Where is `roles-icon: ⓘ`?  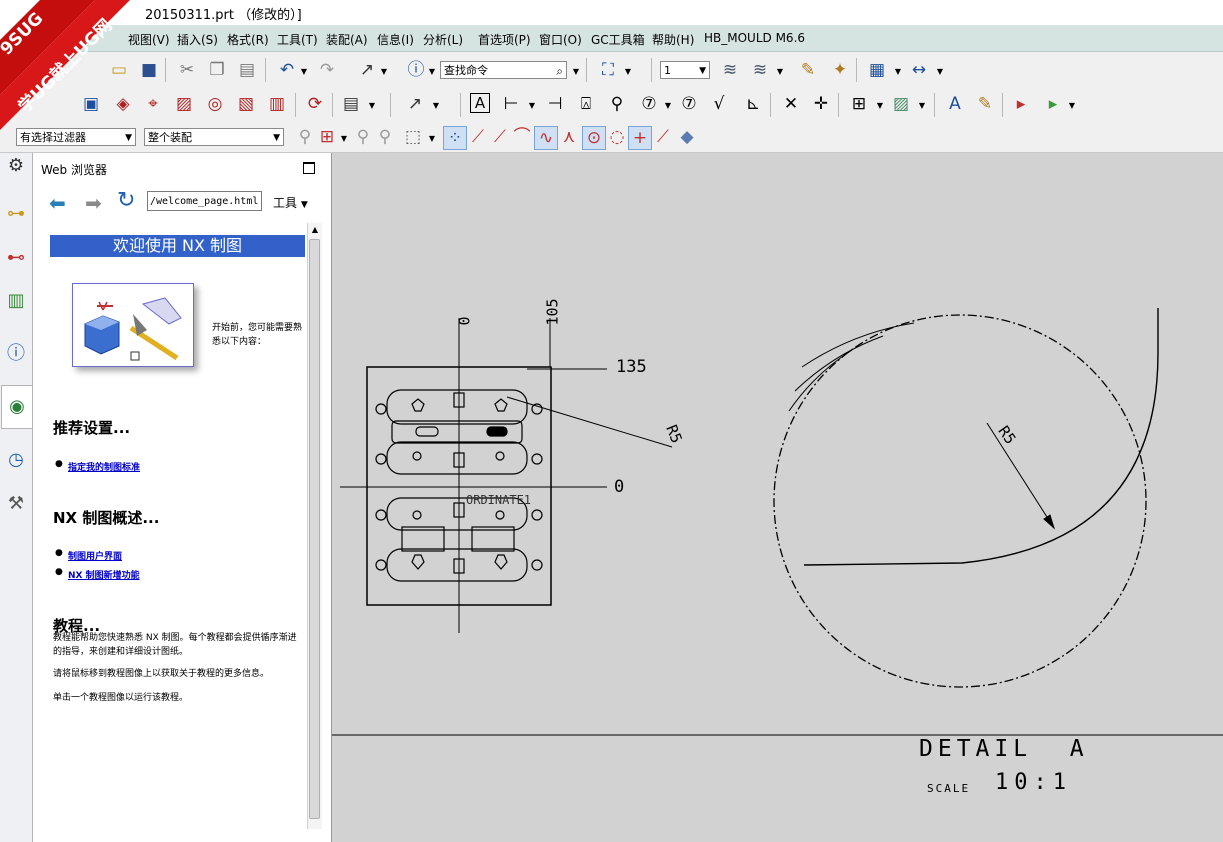
roles-icon: ⓘ is located at coordinates (16, 354).